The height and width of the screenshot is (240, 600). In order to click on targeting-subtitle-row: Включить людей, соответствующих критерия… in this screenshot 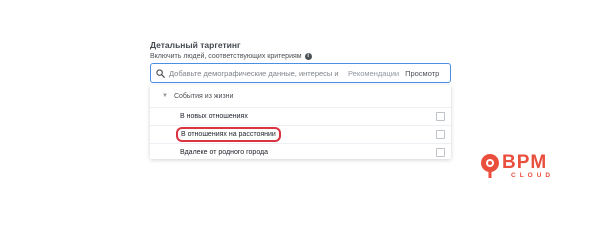, I will do `click(231, 56)`.